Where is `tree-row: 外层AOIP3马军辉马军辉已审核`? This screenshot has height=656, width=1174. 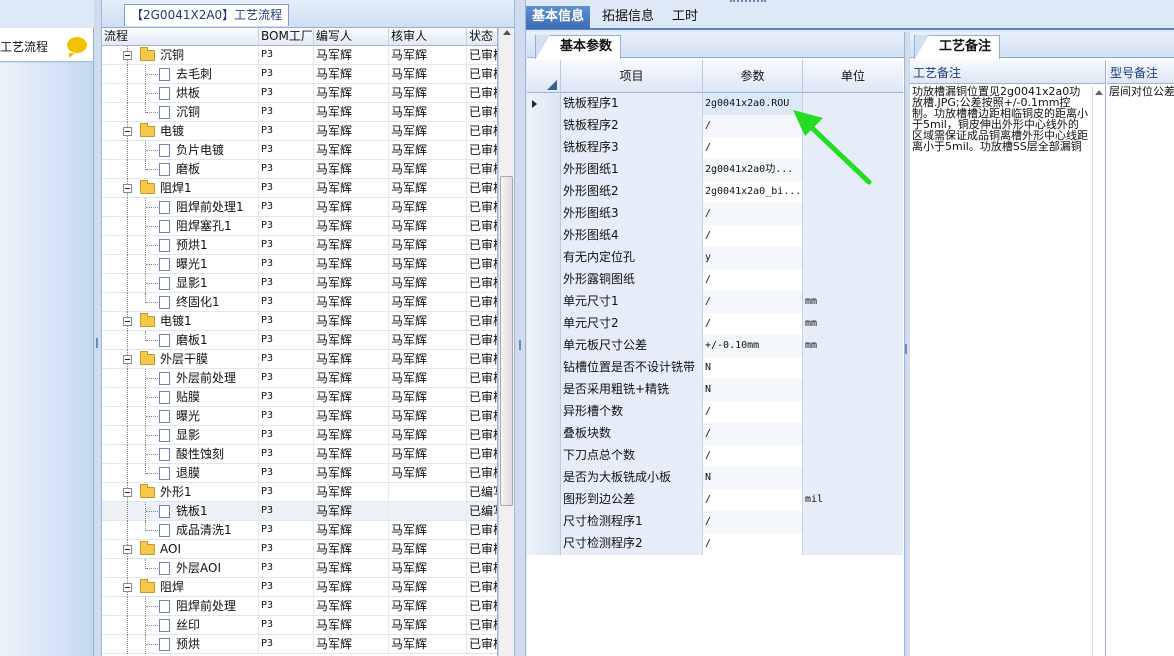 tree-row: 外层AOIP3马军辉马军辉已审核 is located at coordinates (299, 568).